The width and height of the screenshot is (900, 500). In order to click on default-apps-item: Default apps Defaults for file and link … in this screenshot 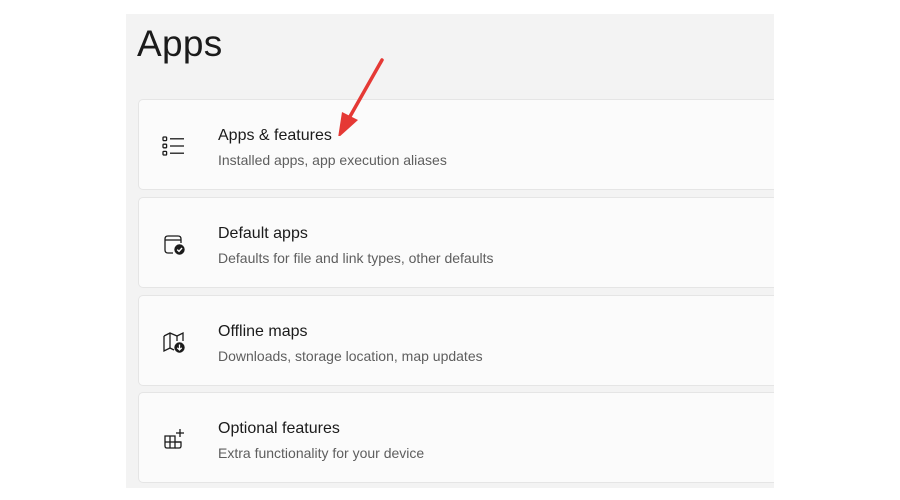, I will do `click(456, 242)`.